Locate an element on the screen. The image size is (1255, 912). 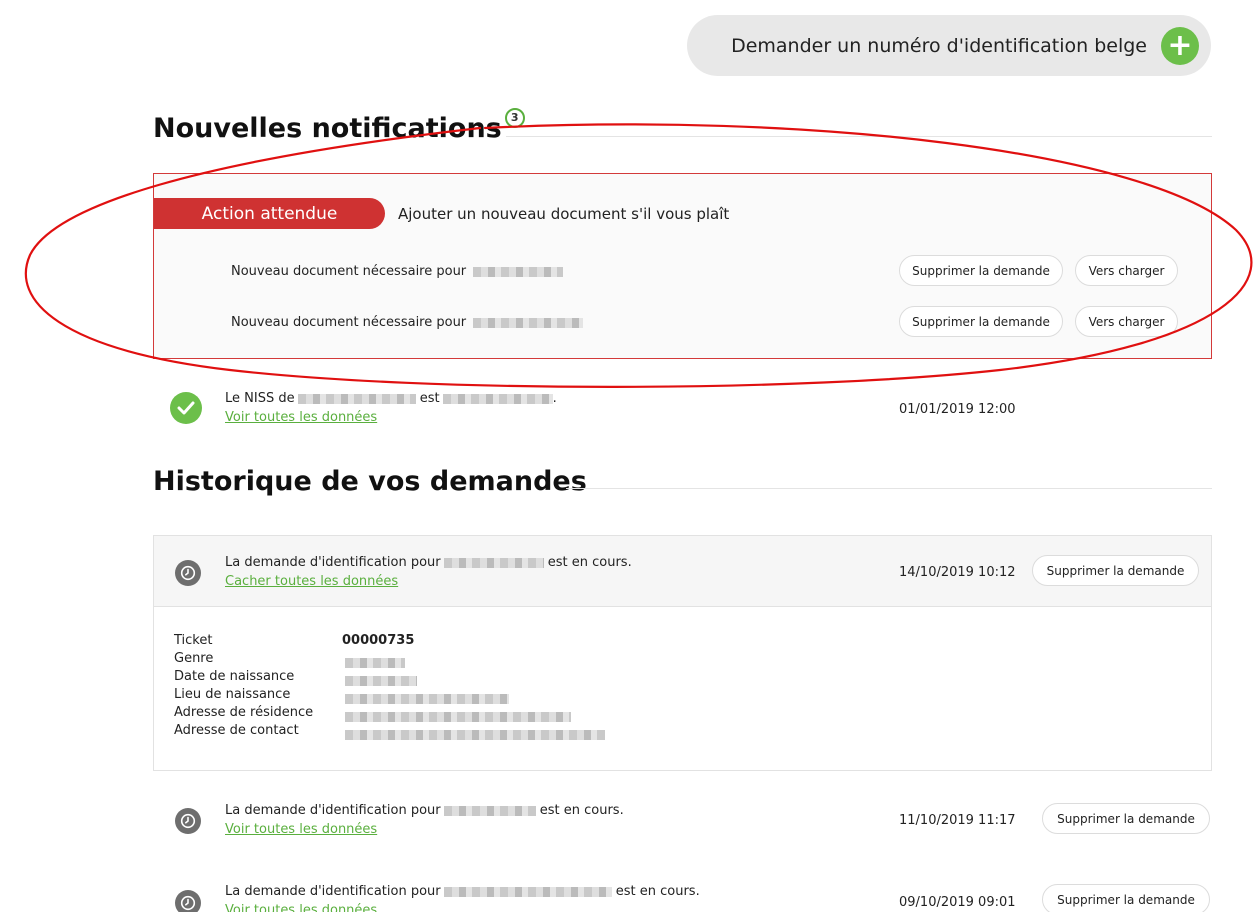
history-title-wrap: Historique de vos demandes is located at coordinates (370, 481).